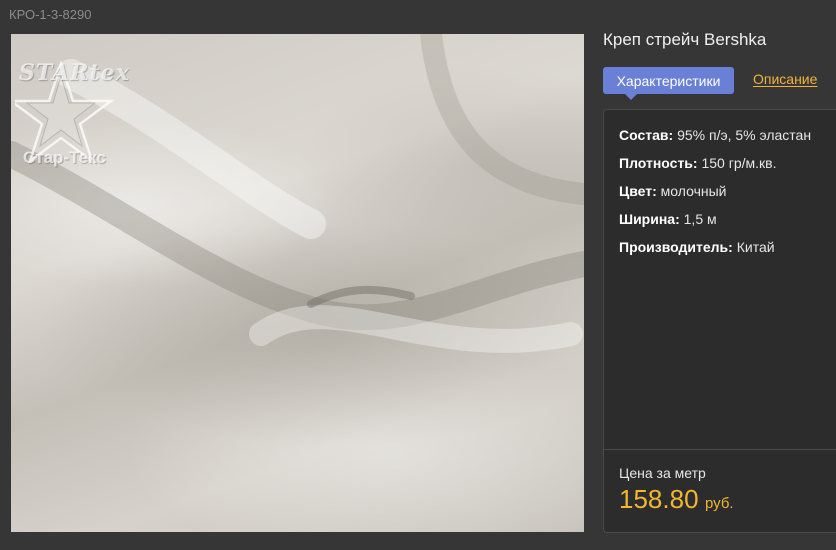 Image resolution: width=836 pixels, height=550 pixels. Describe the element at coordinates (742, 135) in the screenshot. I see `spec-value: 95% п/э, 5% эластан` at that location.